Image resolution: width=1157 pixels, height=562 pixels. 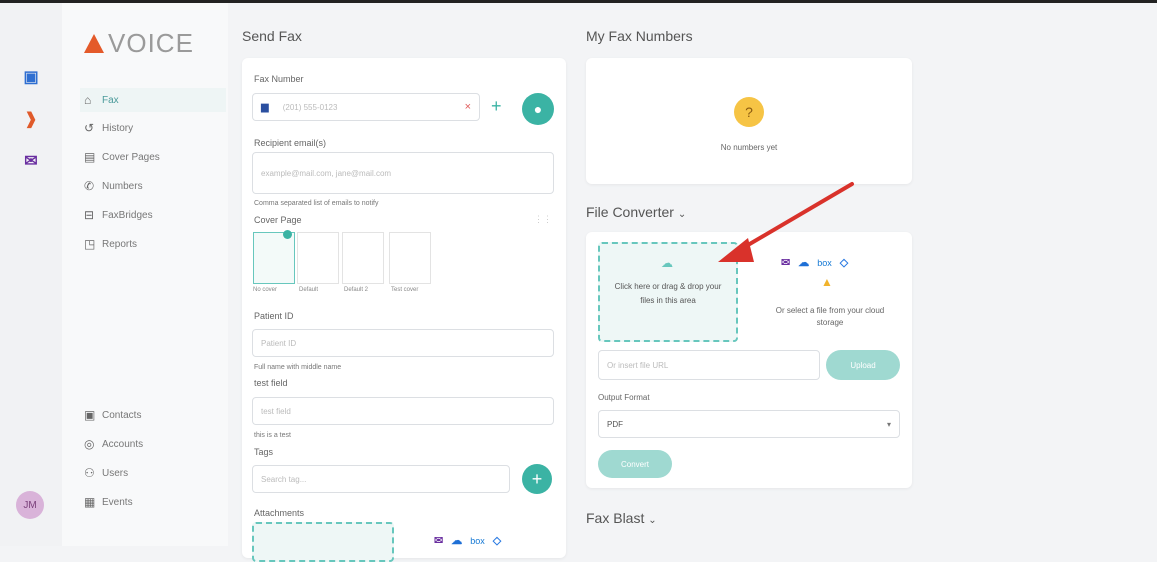 What do you see at coordinates (786, 222) in the screenshot?
I see `annotation-arrow` at bounding box center [786, 222].